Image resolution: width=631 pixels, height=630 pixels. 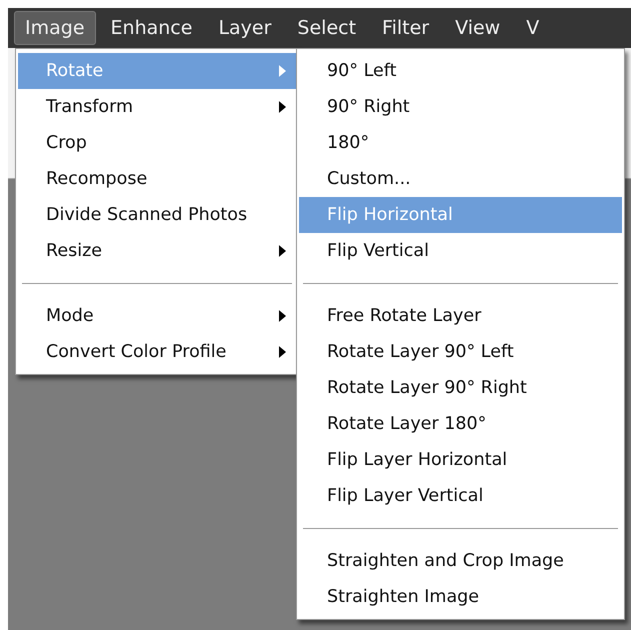 I want to click on menu-item: Rotate Layer 180°, so click(x=460, y=424).